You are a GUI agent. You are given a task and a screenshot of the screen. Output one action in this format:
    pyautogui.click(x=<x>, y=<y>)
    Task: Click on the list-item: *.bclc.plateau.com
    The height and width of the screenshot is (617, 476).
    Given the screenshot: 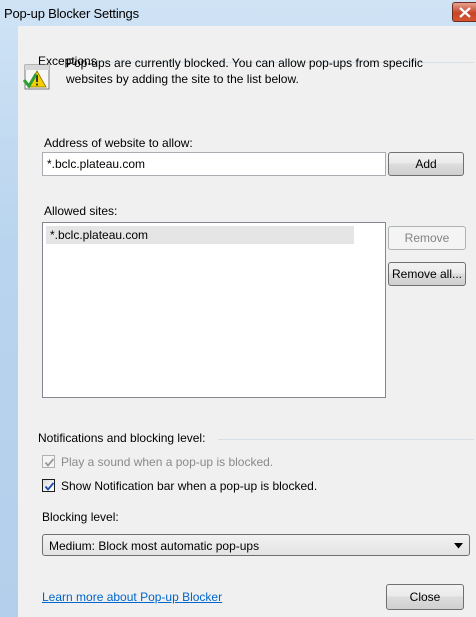 What is the action you would take?
    pyautogui.click(x=200, y=235)
    